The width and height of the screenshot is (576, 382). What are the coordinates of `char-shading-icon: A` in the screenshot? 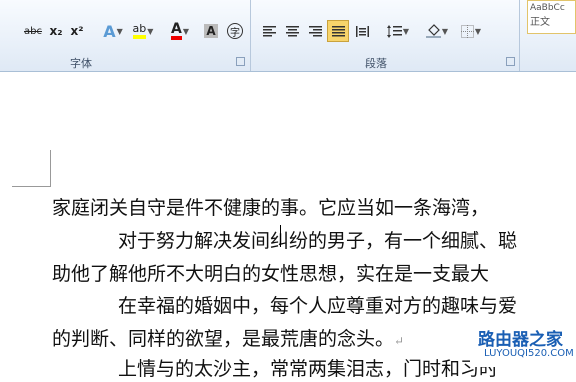 It's located at (211, 31).